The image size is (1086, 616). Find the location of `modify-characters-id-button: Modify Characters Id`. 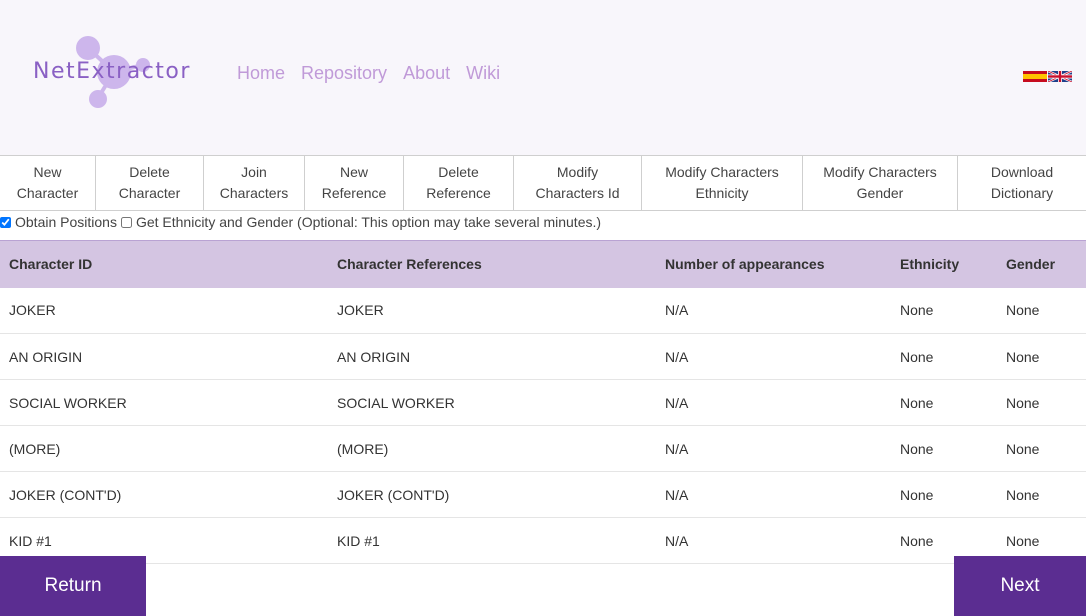

modify-characters-id-button: Modify Characters Id is located at coordinates (578, 183).